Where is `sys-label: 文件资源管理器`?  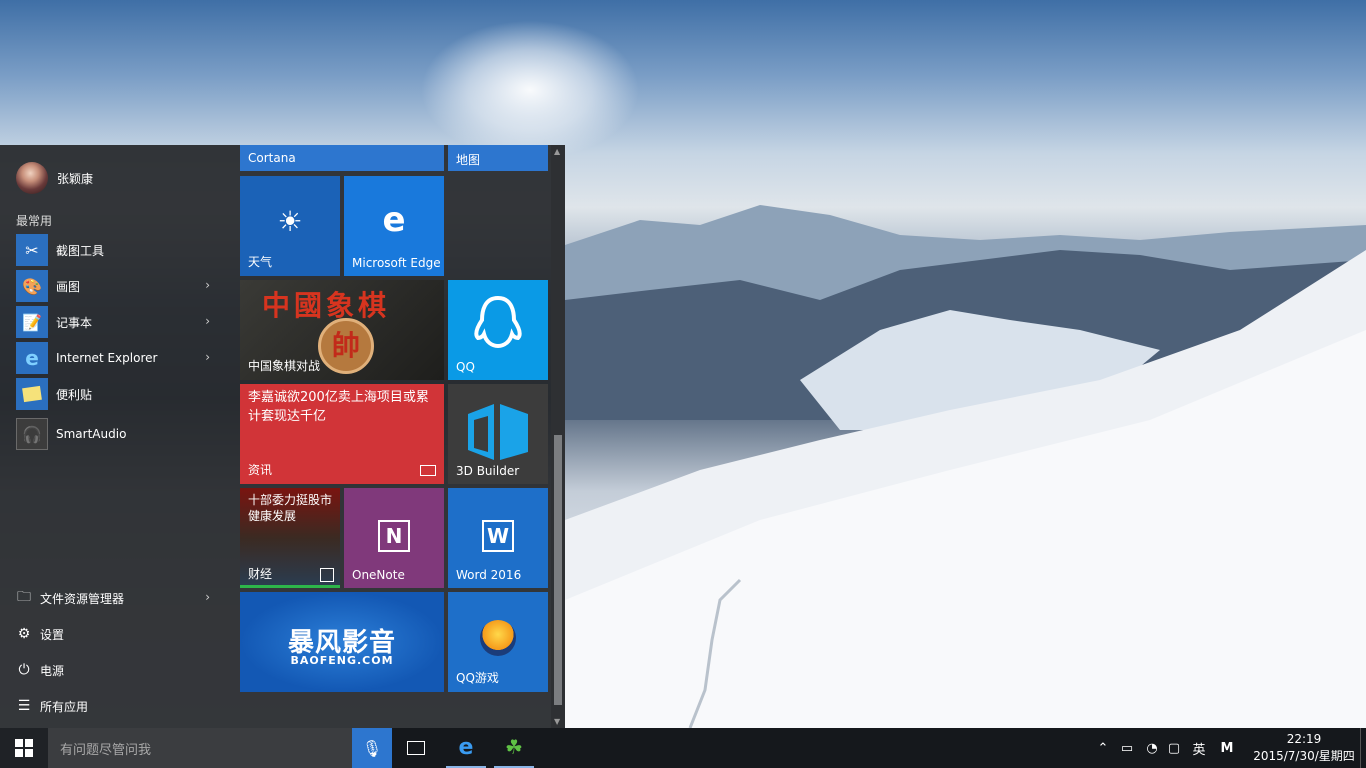 sys-label: 文件资源管理器 is located at coordinates (82, 598).